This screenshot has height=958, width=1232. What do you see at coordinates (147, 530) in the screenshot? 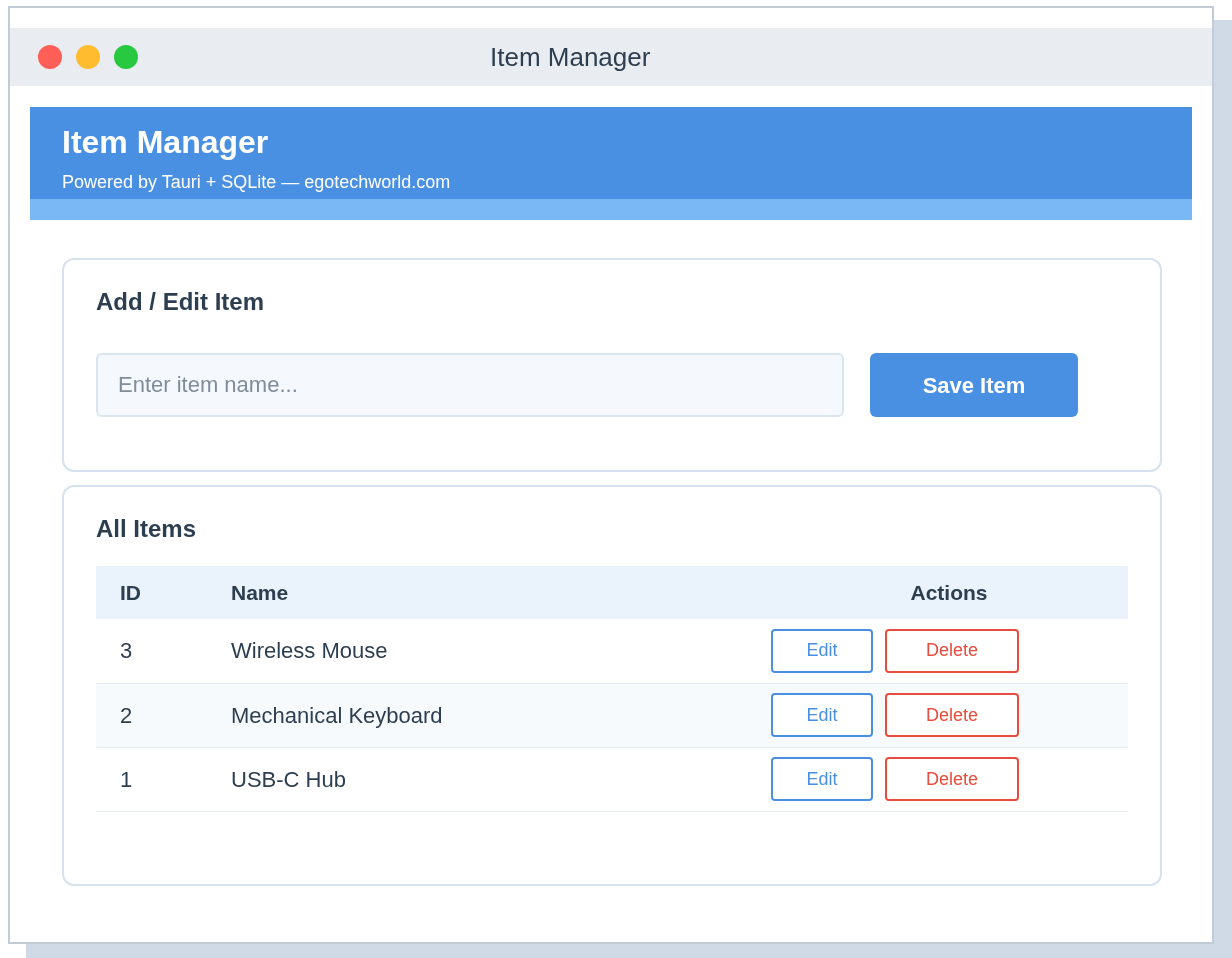
I see `section-heading: All Items` at bounding box center [147, 530].